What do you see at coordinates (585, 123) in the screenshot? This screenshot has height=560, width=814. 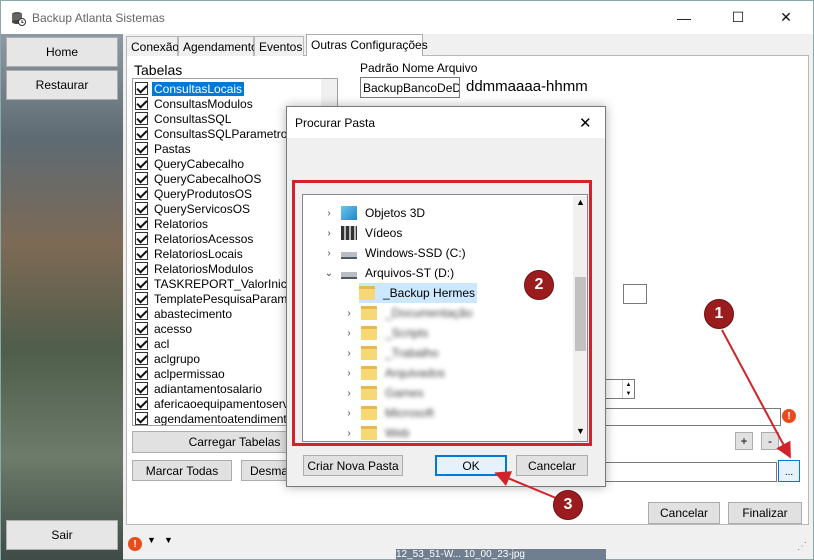 I see `dialog-close-icon: ✕` at bounding box center [585, 123].